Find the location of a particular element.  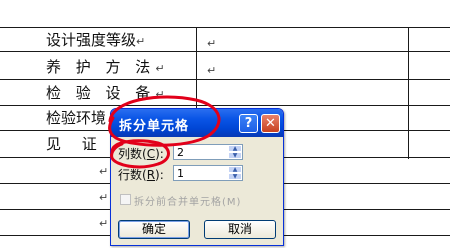

table-row: 检 验 设 备↵ is located at coordinates (105, 93).